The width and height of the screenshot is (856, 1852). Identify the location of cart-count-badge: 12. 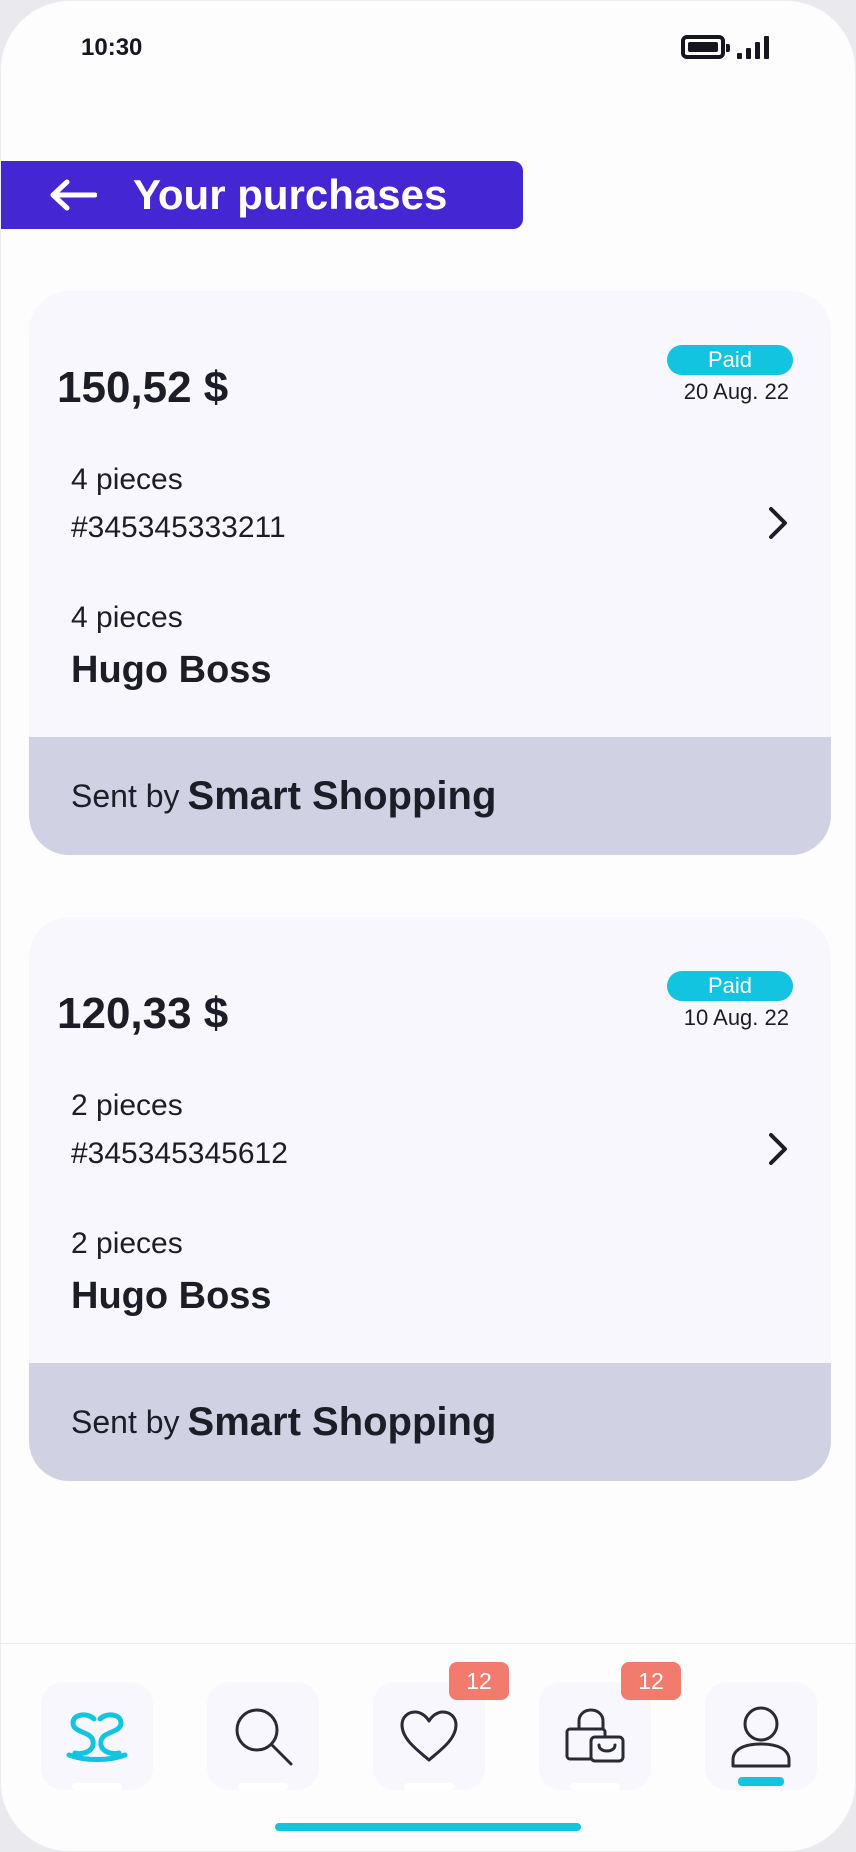
(651, 1681).